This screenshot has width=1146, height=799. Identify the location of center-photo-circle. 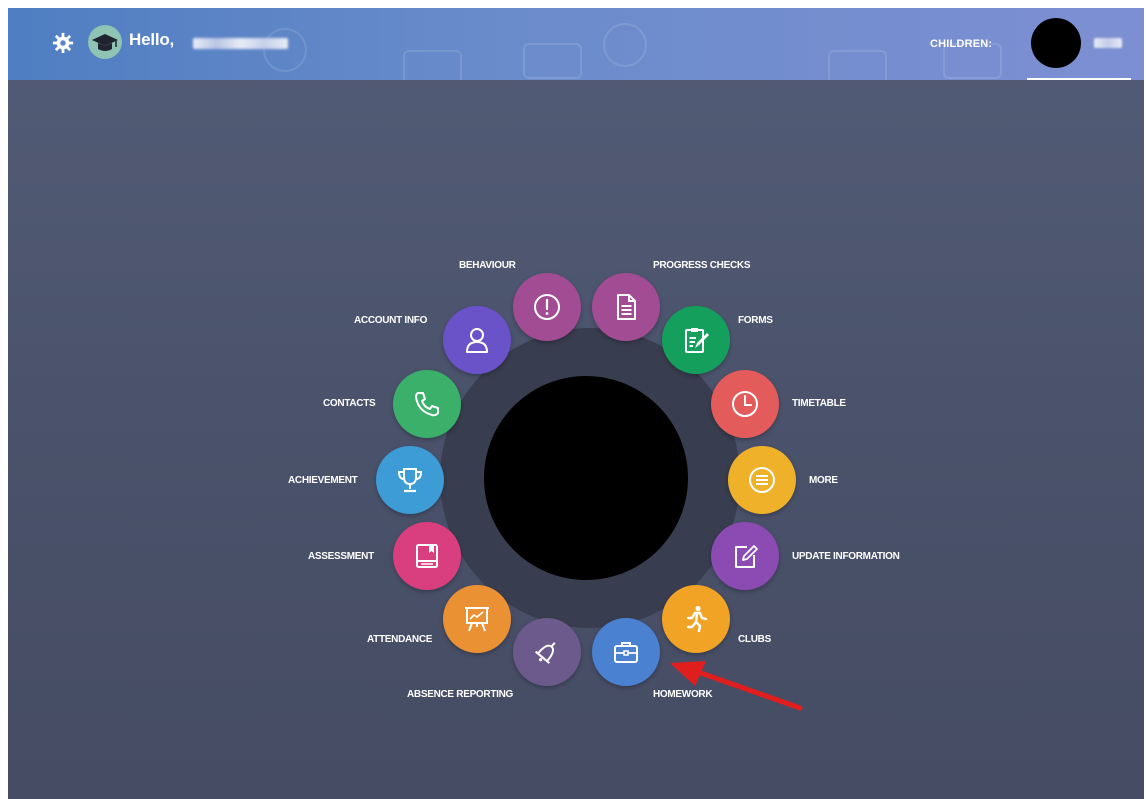
(586, 478).